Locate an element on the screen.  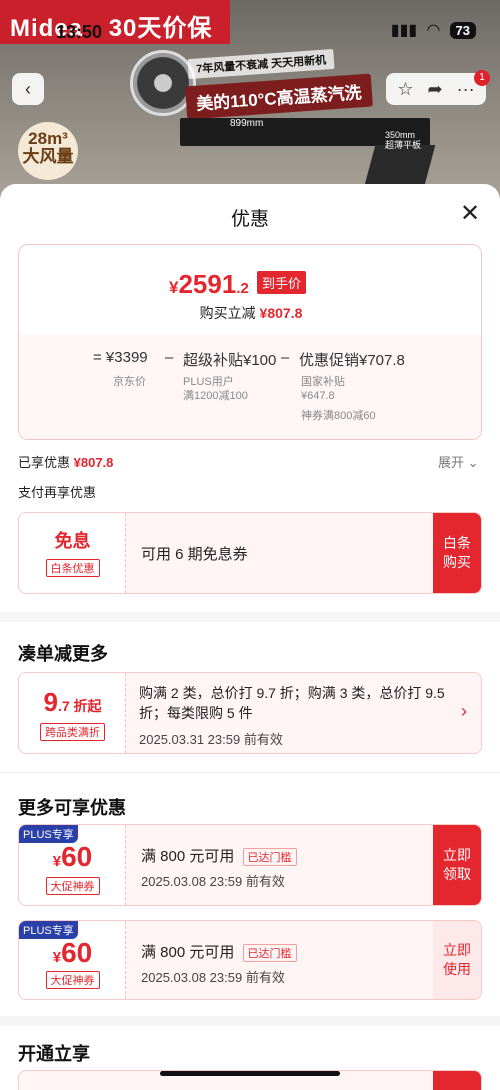
close-icon: ✕ is located at coordinates (470, 213).